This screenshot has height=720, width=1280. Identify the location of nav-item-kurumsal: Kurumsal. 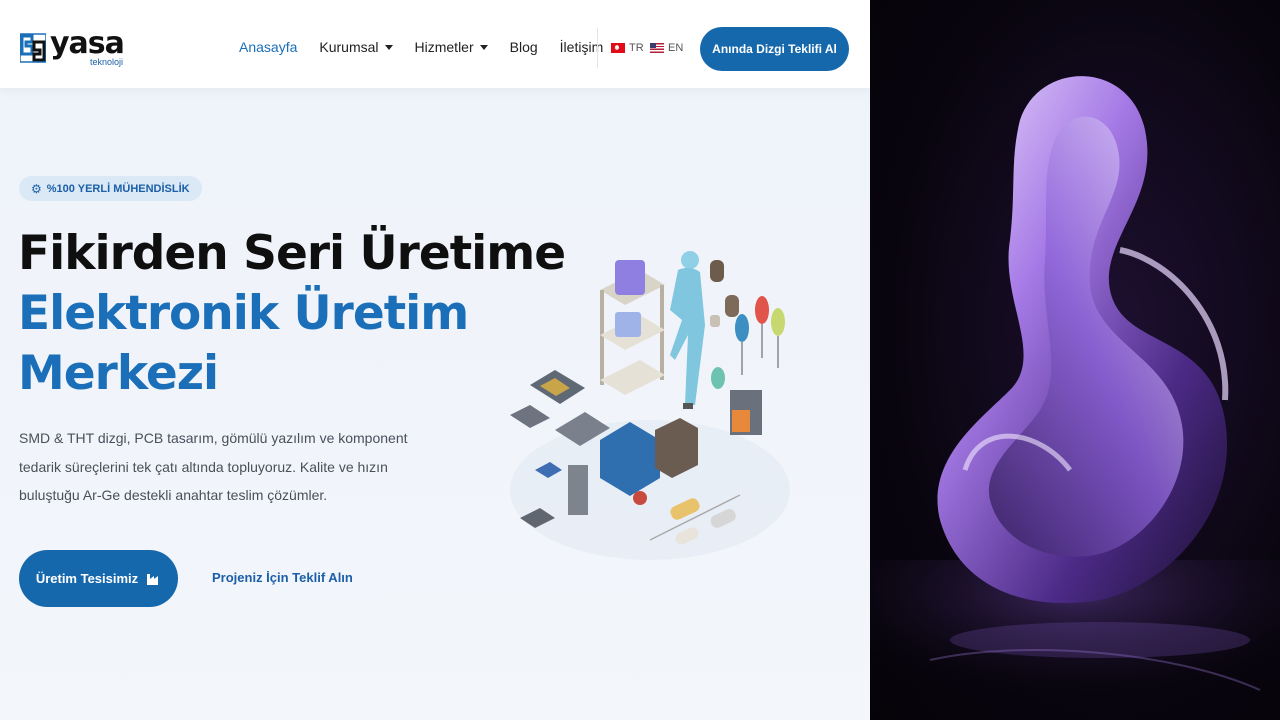
(356, 47).